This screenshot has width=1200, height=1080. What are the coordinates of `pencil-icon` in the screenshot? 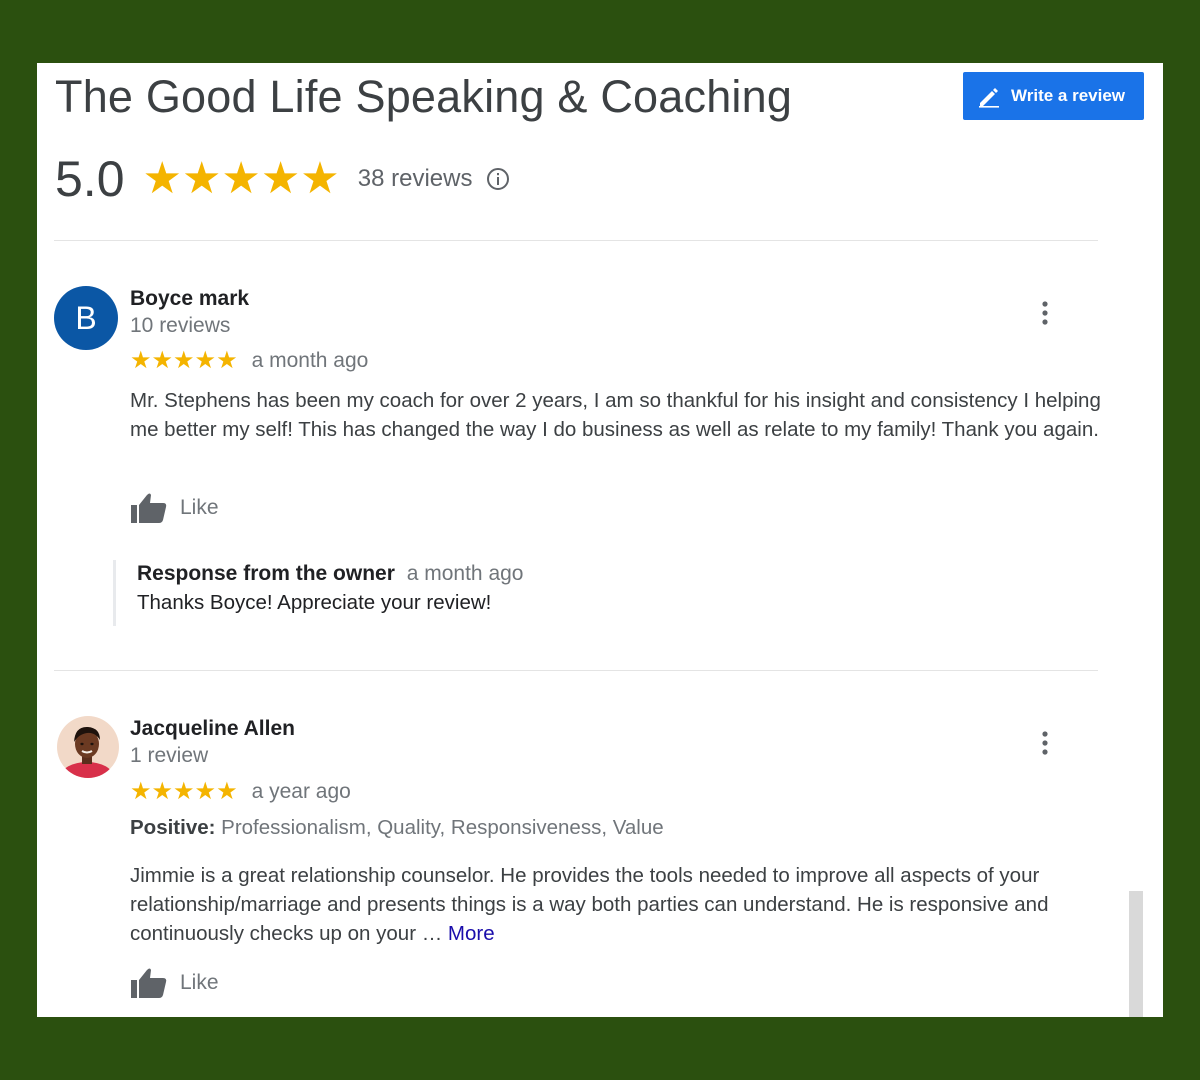 It's located at (989, 98).